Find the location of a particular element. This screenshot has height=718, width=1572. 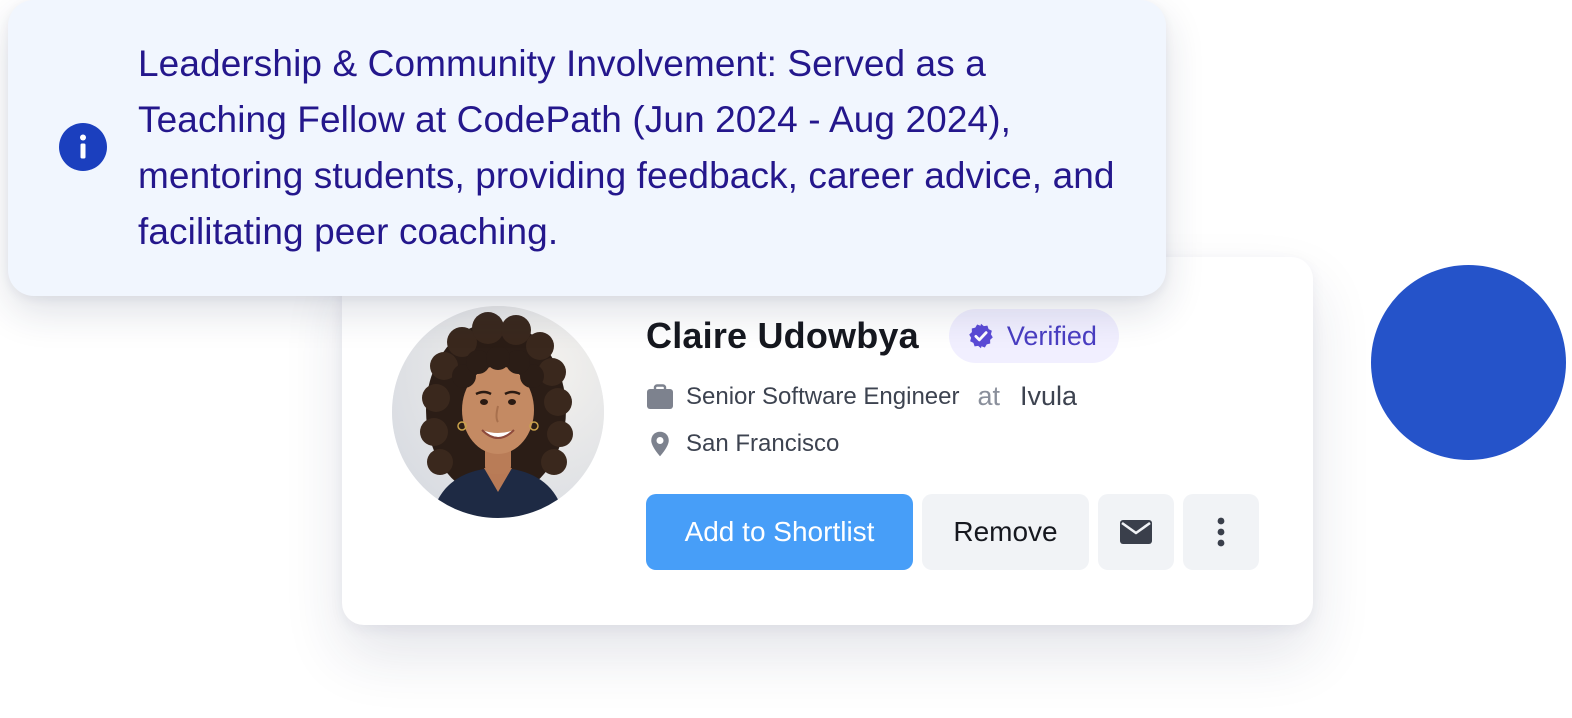

message-button is located at coordinates (1136, 532).